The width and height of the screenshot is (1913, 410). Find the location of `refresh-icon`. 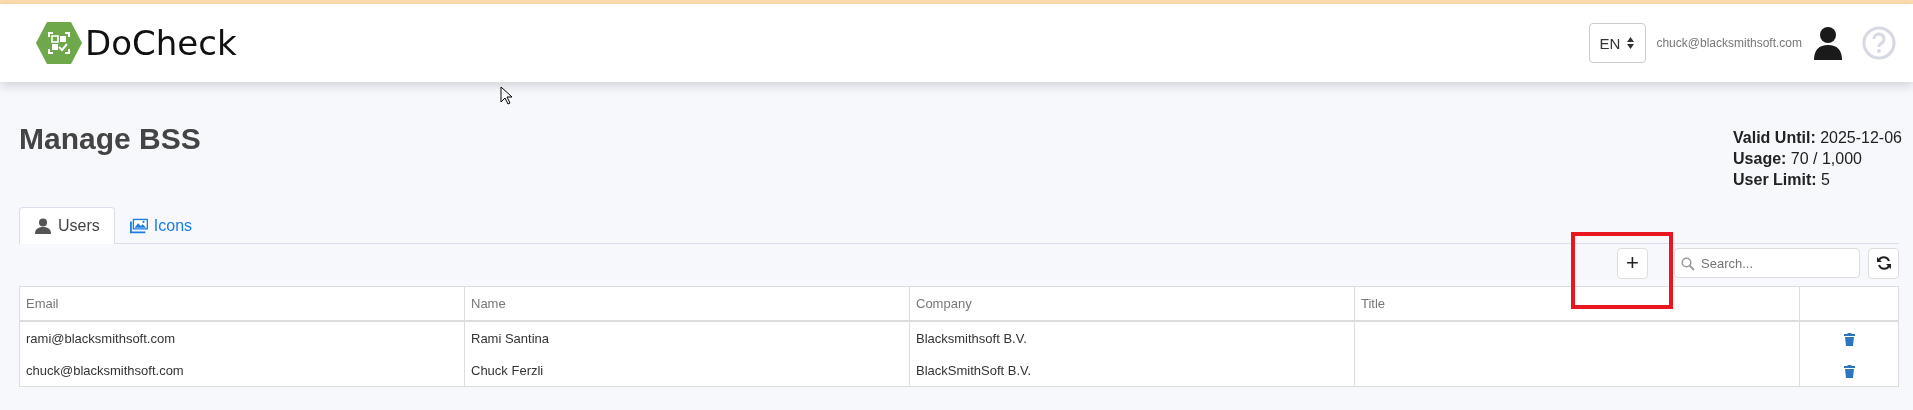

refresh-icon is located at coordinates (1883, 263).